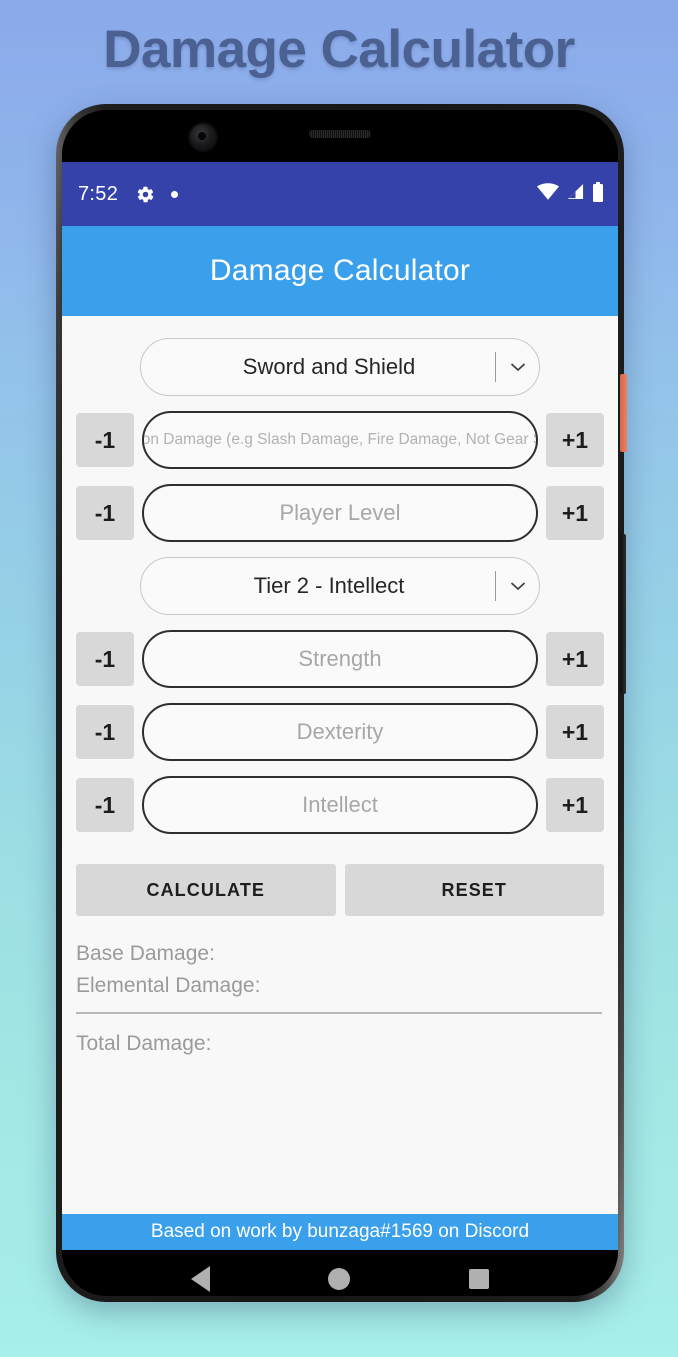  I want to click on intellect-row: -1 Intellect +1, so click(340, 805).